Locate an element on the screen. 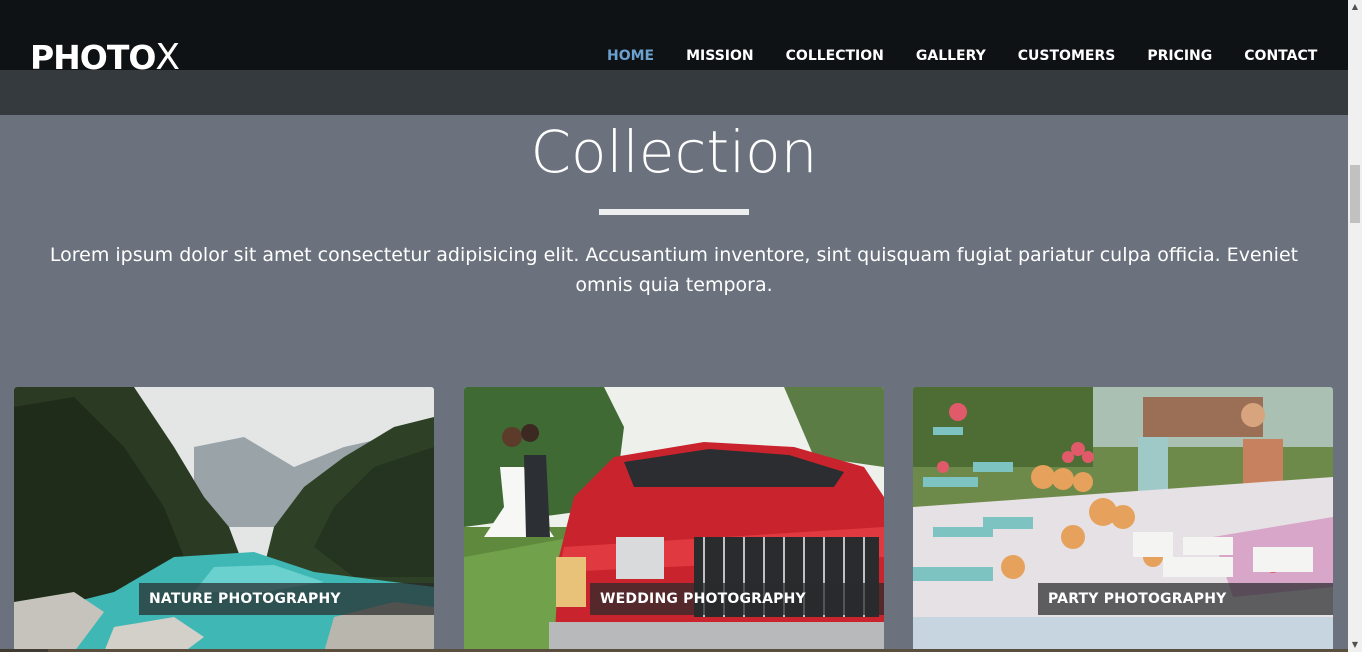  title-divider is located at coordinates (674, 212).